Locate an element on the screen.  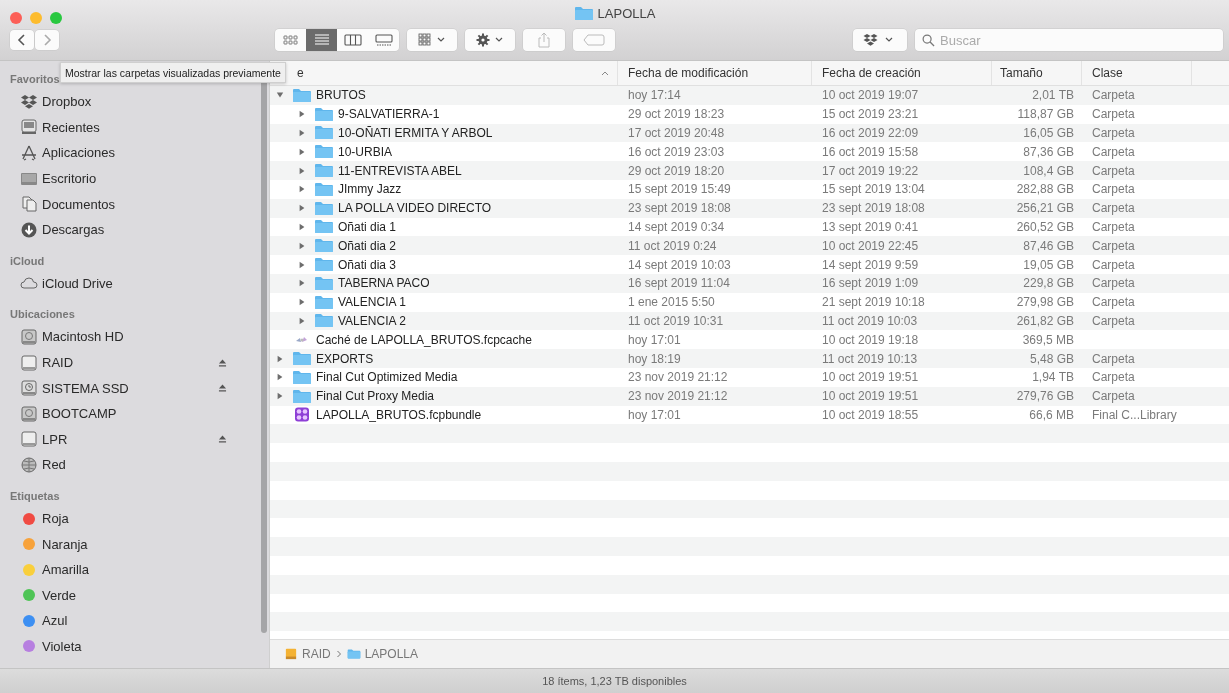
sidebar-item: Roja is located at coordinates (134, 518).